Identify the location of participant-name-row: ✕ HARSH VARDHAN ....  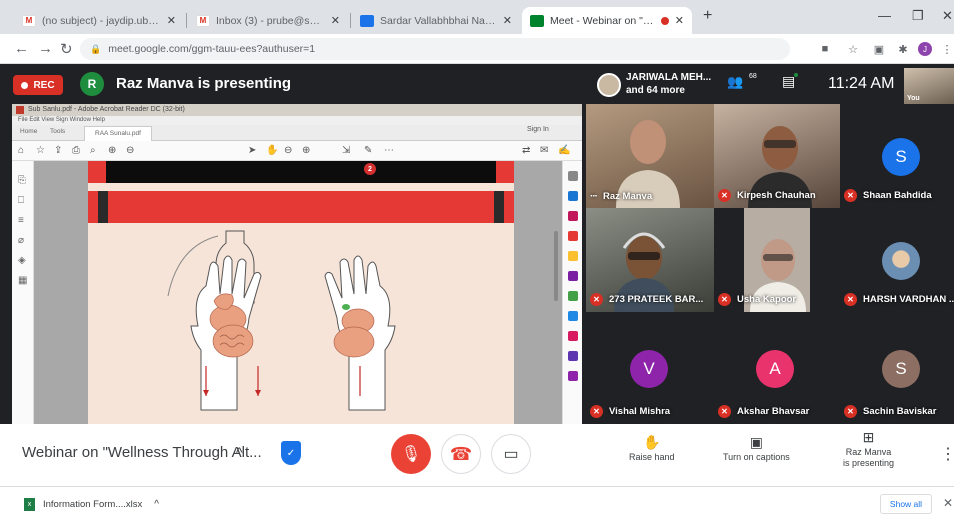
(899, 299).